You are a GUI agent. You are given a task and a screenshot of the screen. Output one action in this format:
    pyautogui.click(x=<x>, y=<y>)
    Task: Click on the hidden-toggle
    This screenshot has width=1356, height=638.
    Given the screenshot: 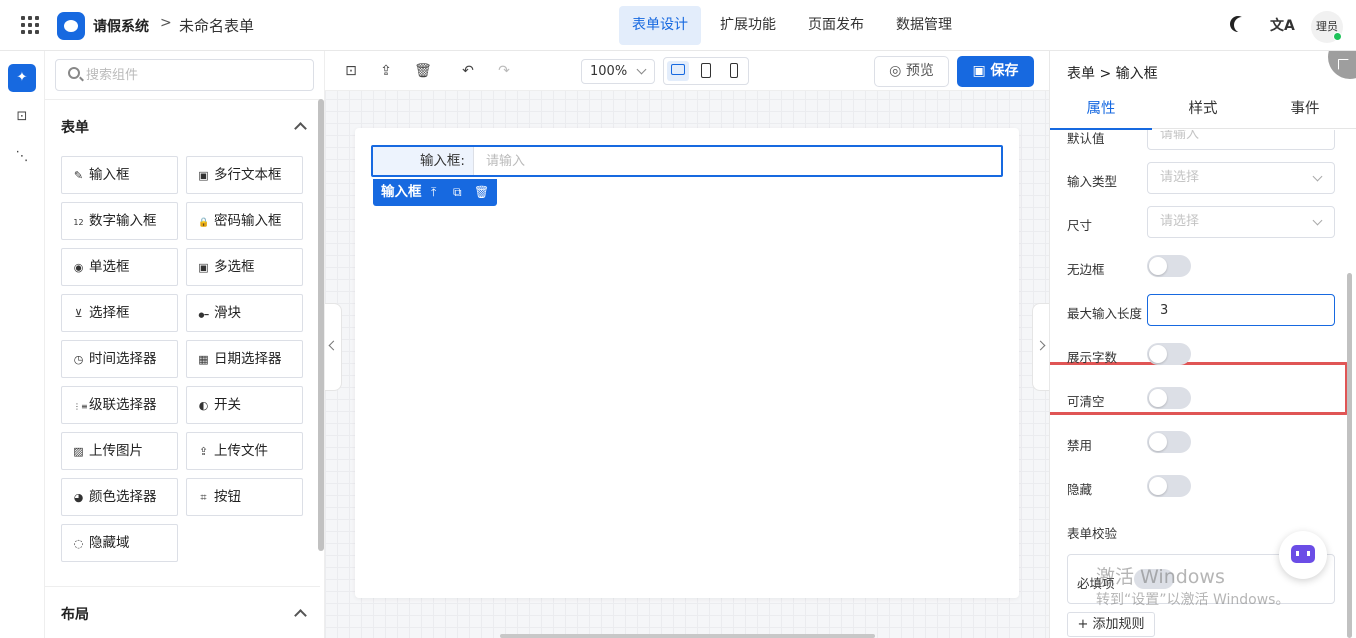 What is the action you would take?
    pyautogui.click(x=1169, y=486)
    